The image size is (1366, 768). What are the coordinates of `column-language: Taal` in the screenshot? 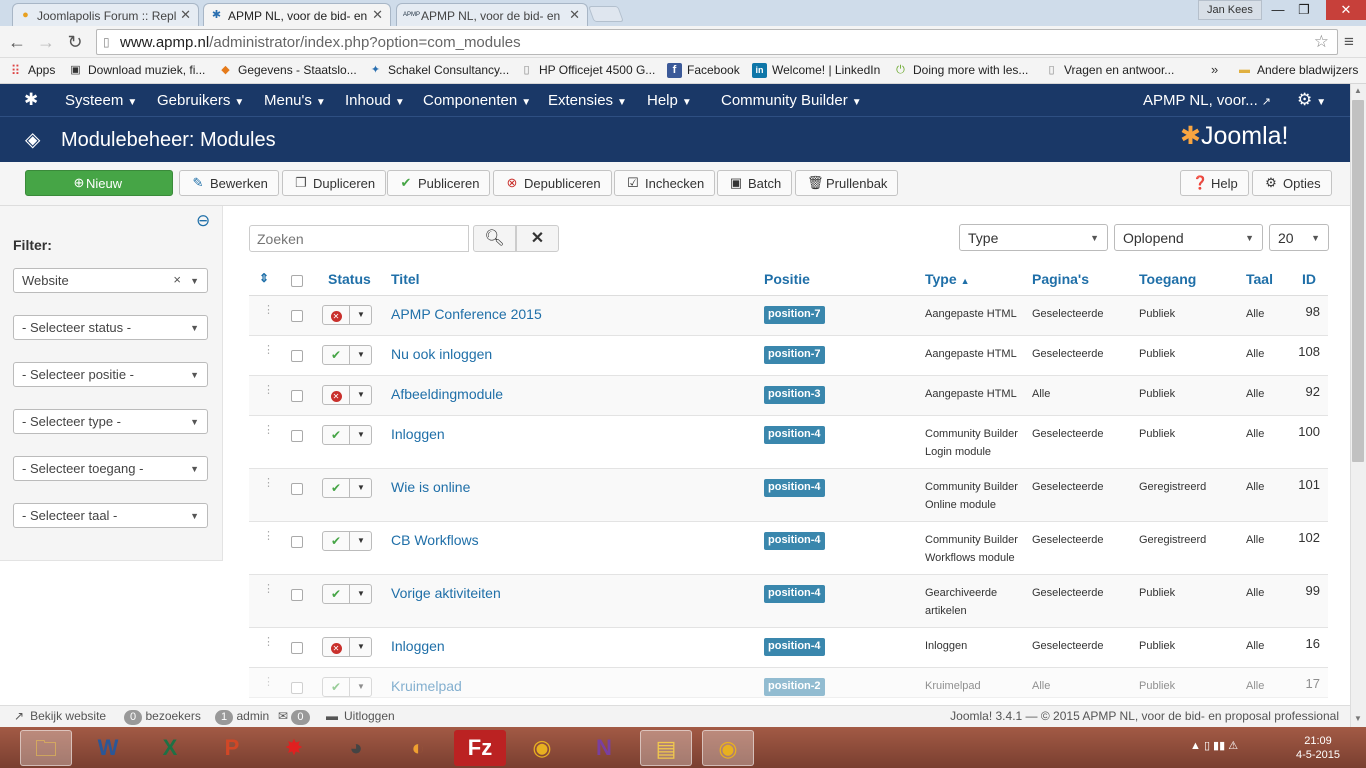 It's located at (1259, 279).